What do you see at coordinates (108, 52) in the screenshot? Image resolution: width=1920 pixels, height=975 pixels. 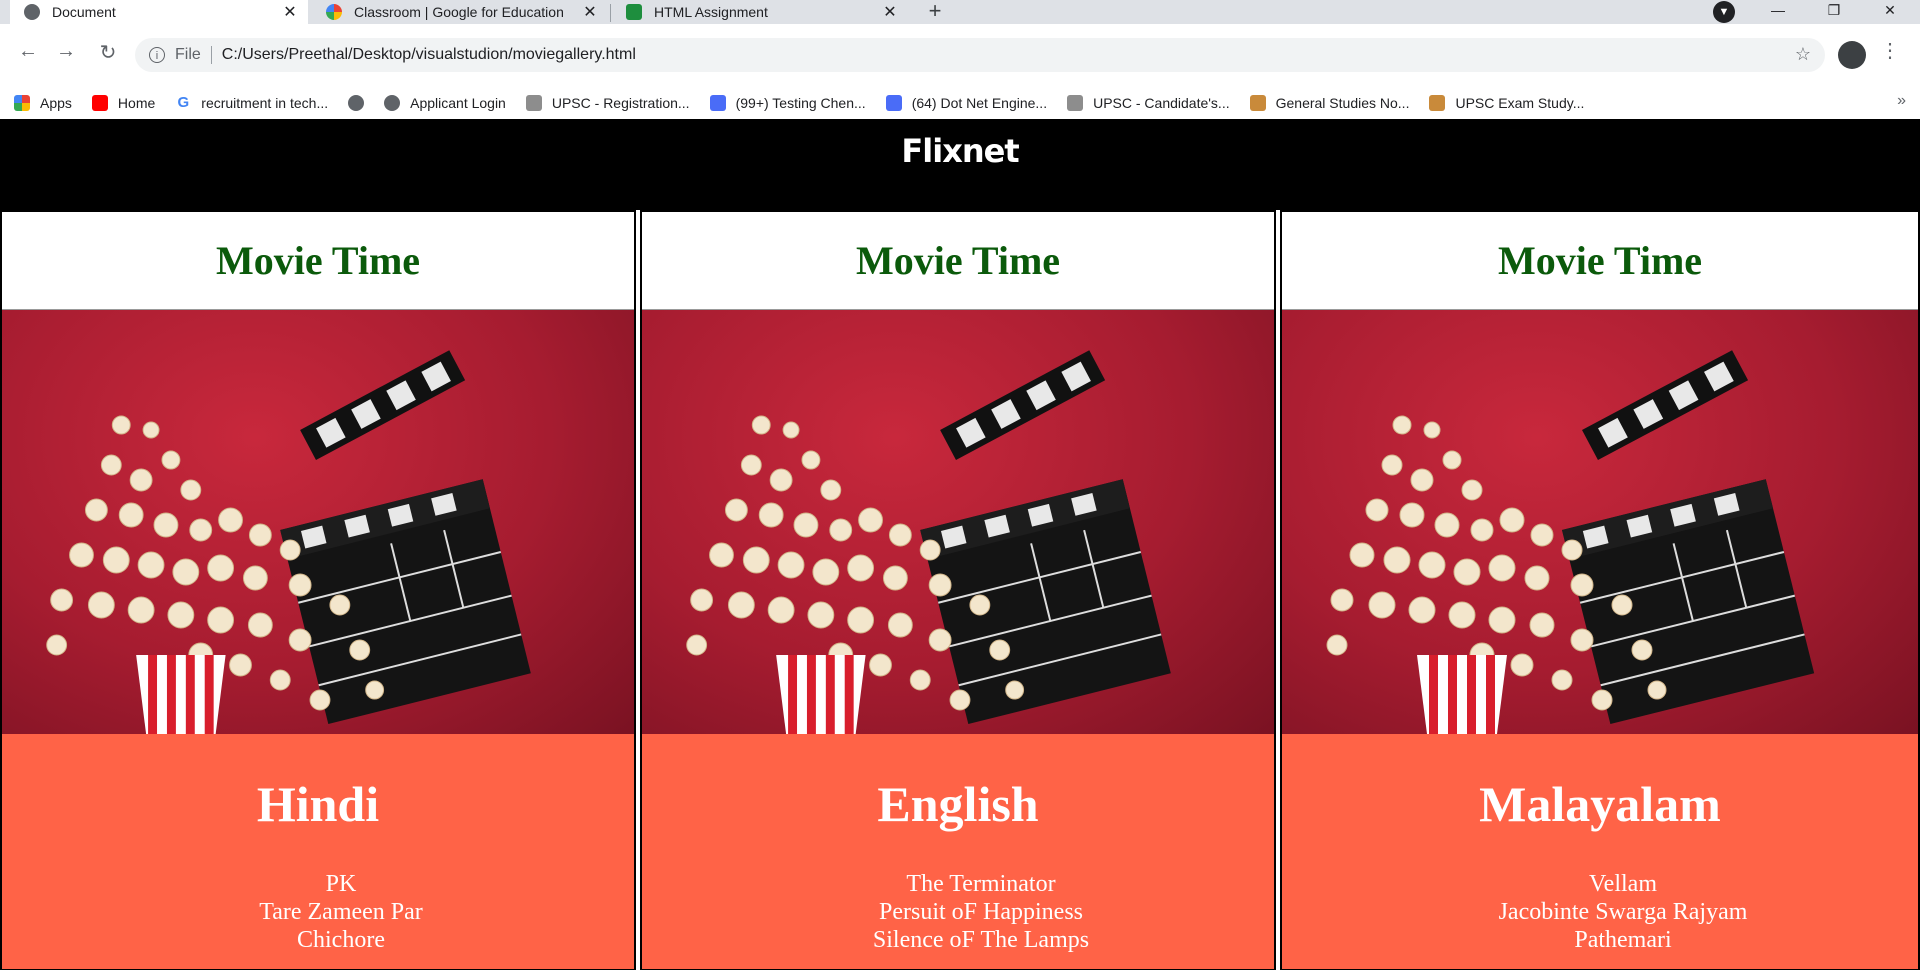 I see `reload-icon: ↻` at bounding box center [108, 52].